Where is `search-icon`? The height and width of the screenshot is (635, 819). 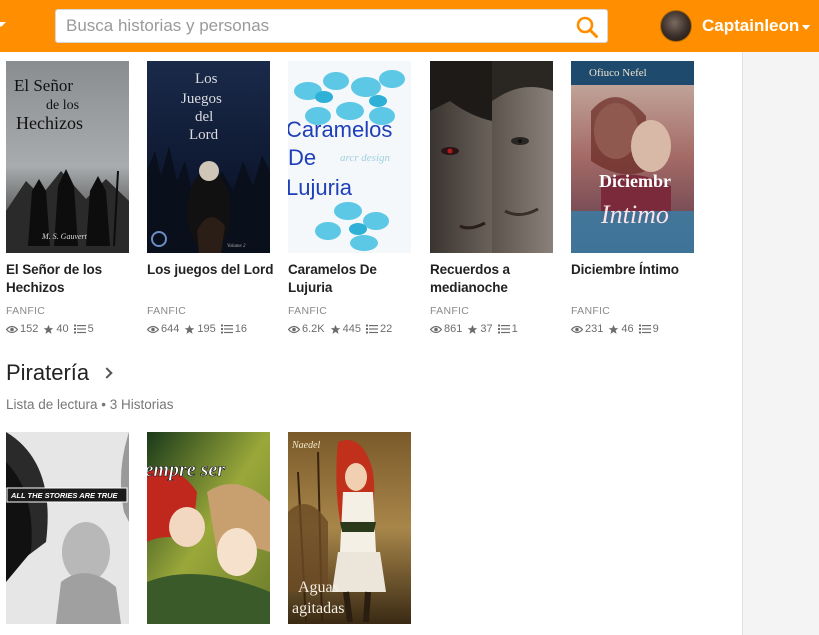
search-icon is located at coordinates (587, 27).